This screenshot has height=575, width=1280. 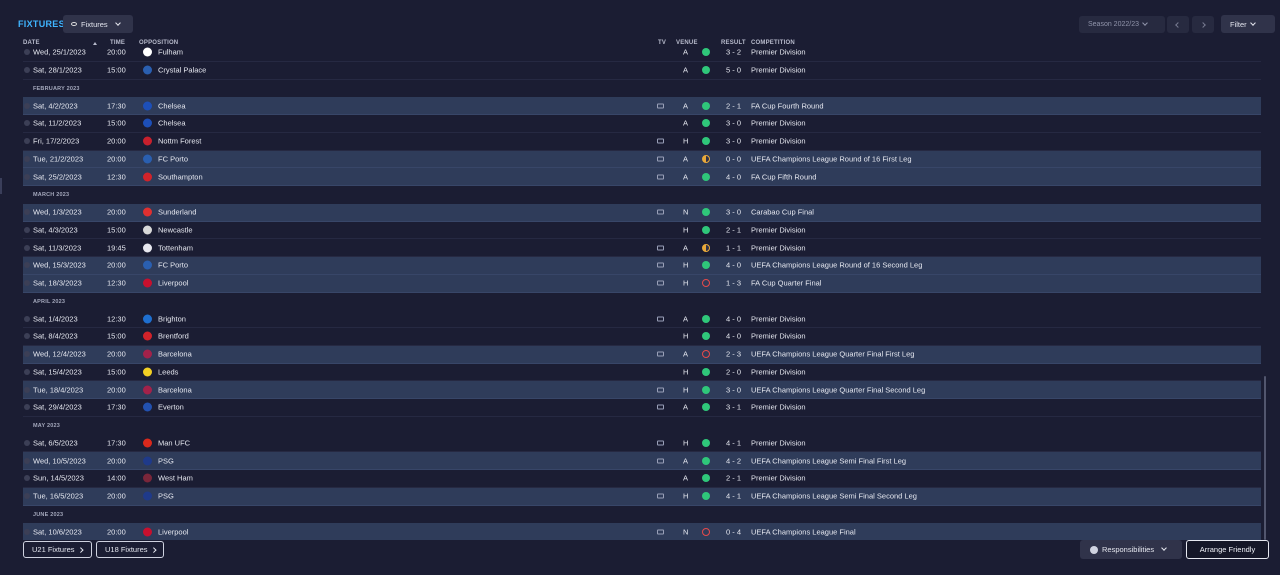 I want to click on column-header-tv: TV, so click(x=662, y=43).